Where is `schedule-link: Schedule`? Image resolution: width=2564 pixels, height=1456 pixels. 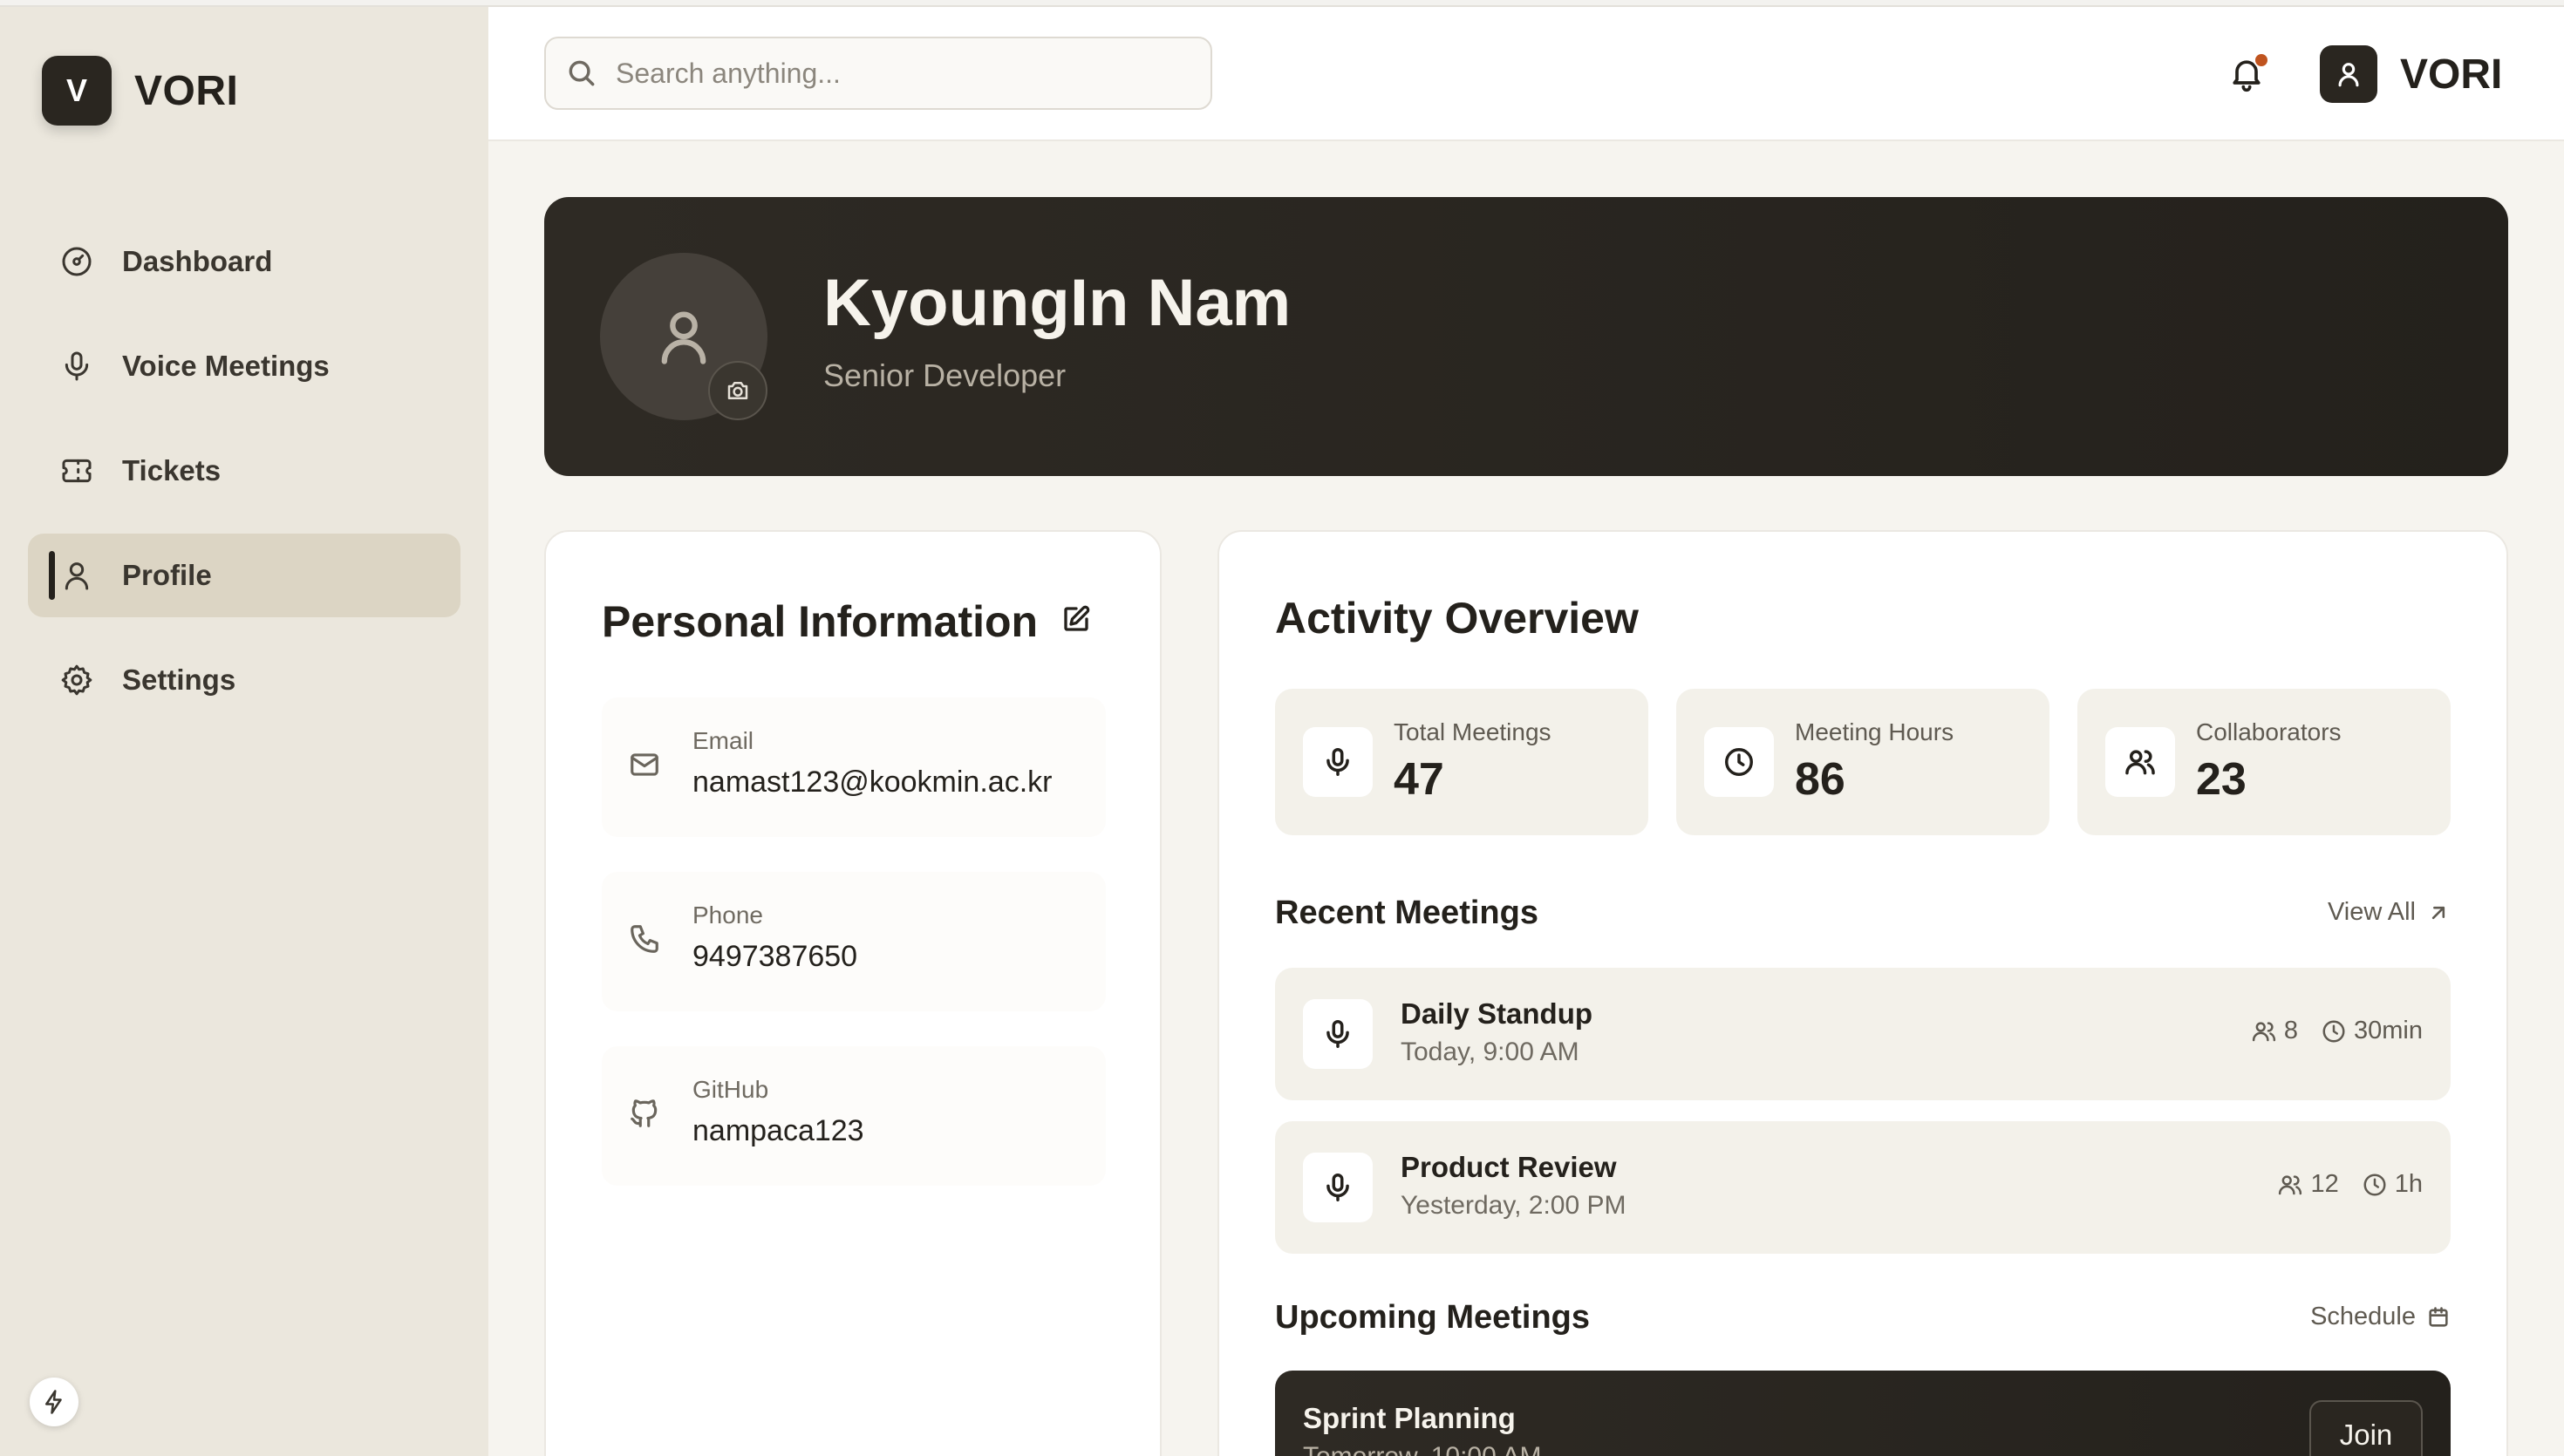
schedule-link: Schedule is located at coordinates (2380, 1317).